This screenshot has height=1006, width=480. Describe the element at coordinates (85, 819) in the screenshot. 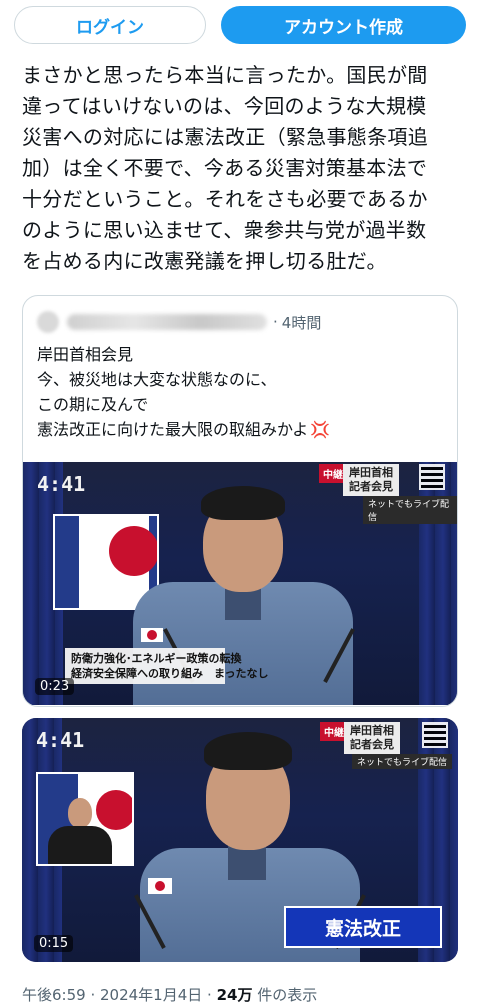

I see `inset-interpreter` at that location.